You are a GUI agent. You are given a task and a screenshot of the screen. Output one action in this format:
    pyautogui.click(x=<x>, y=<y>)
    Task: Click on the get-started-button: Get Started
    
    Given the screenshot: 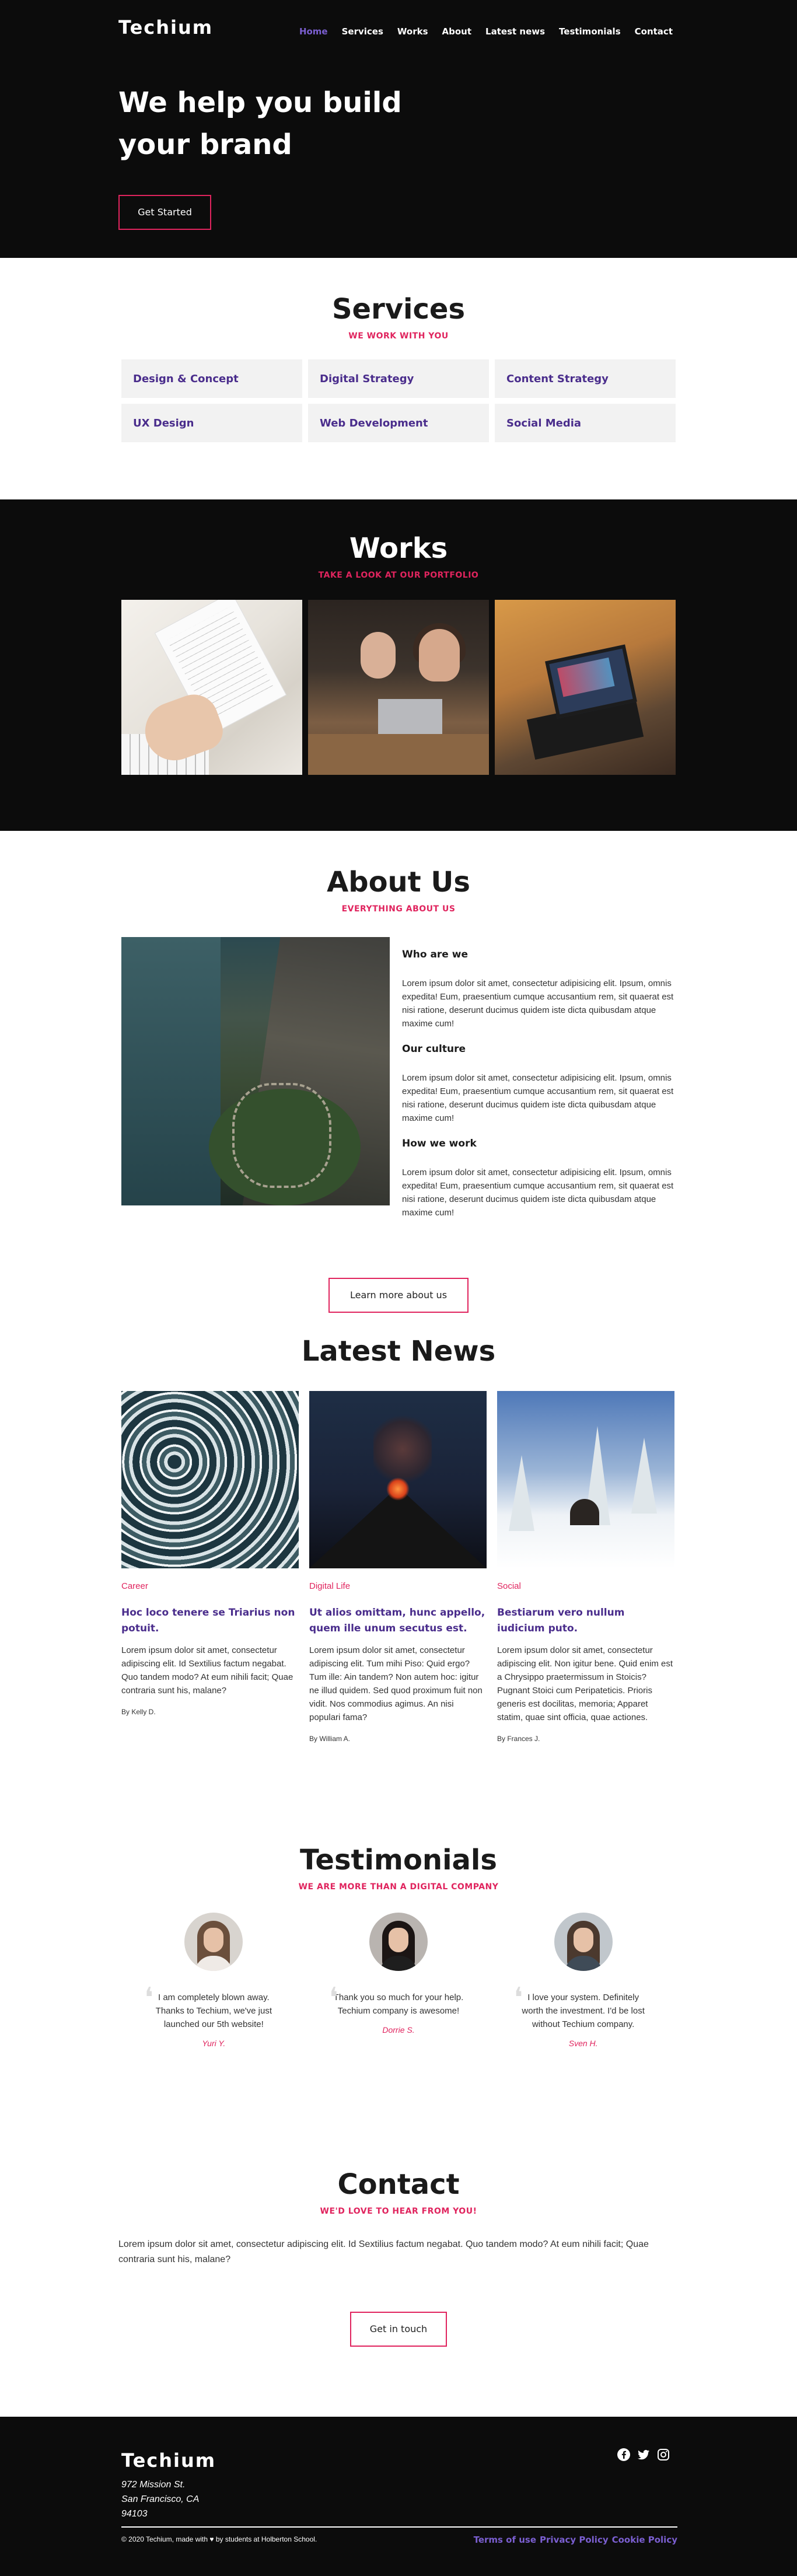 What is the action you would take?
    pyautogui.click(x=164, y=212)
    